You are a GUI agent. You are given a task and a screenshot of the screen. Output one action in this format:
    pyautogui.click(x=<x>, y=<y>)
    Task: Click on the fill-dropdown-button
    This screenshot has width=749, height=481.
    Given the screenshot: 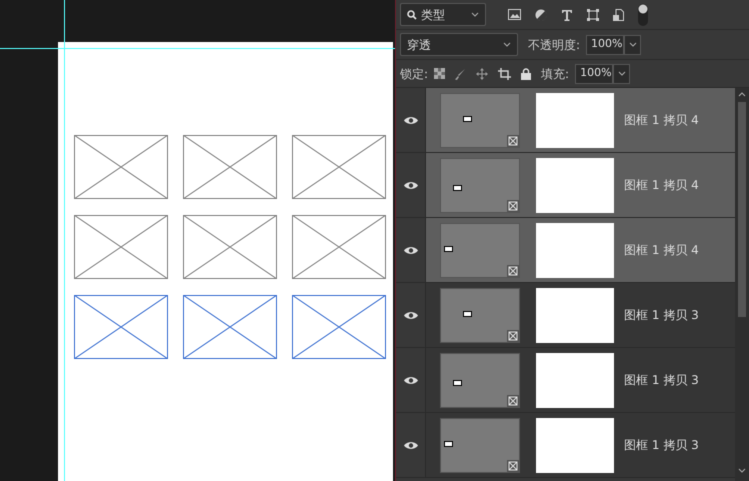 What is the action you would take?
    pyautogui.click(x=621, y=74)
    